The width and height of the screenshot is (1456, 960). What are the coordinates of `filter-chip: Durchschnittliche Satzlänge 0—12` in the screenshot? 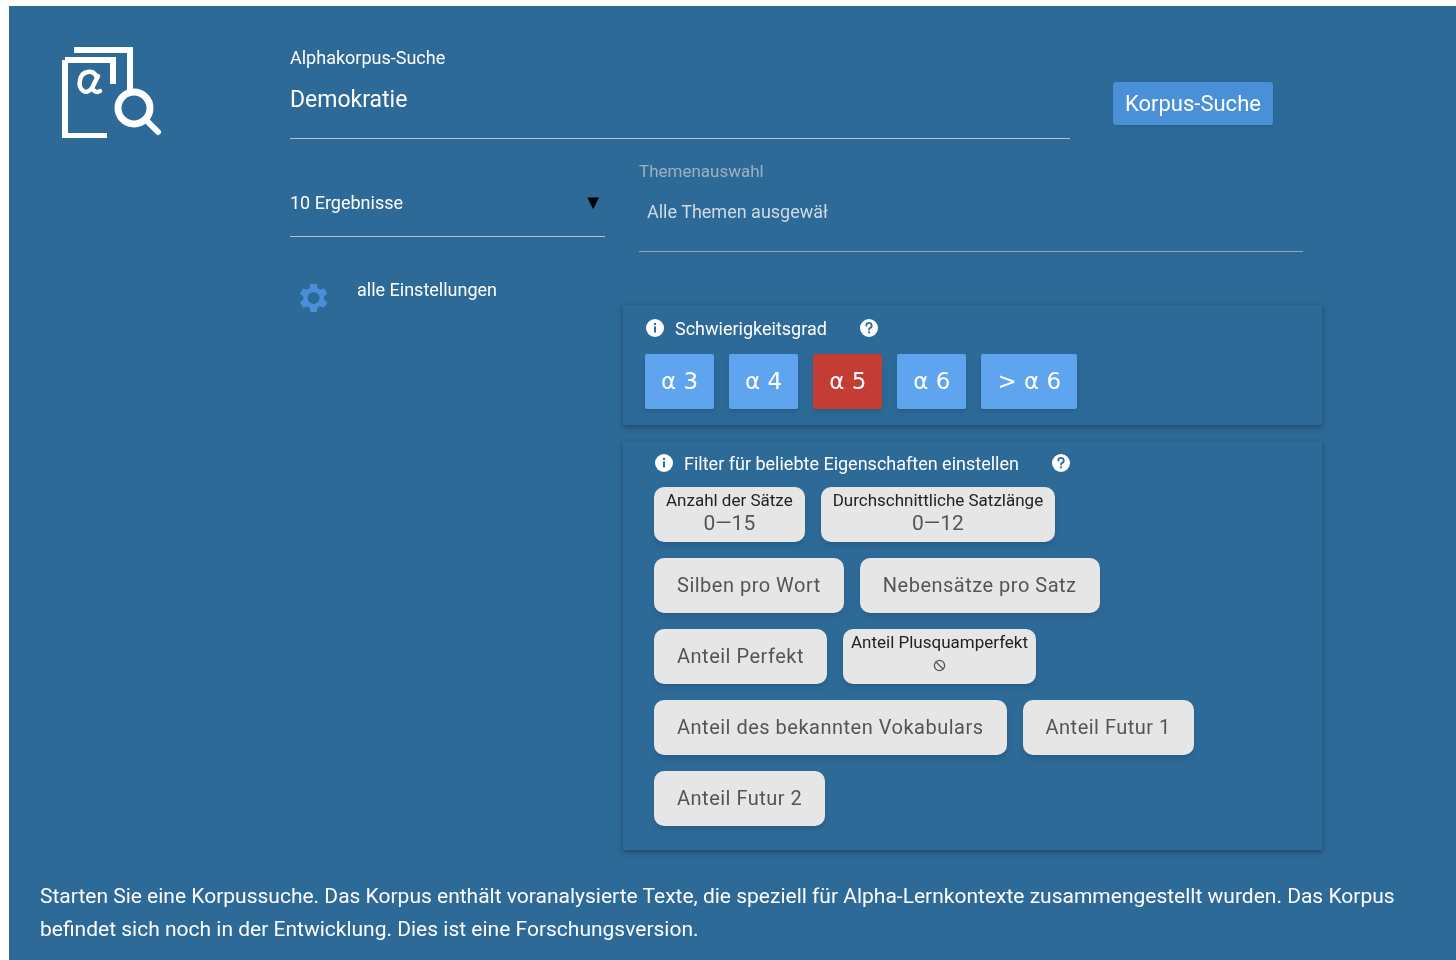 It's located at (938, 514).